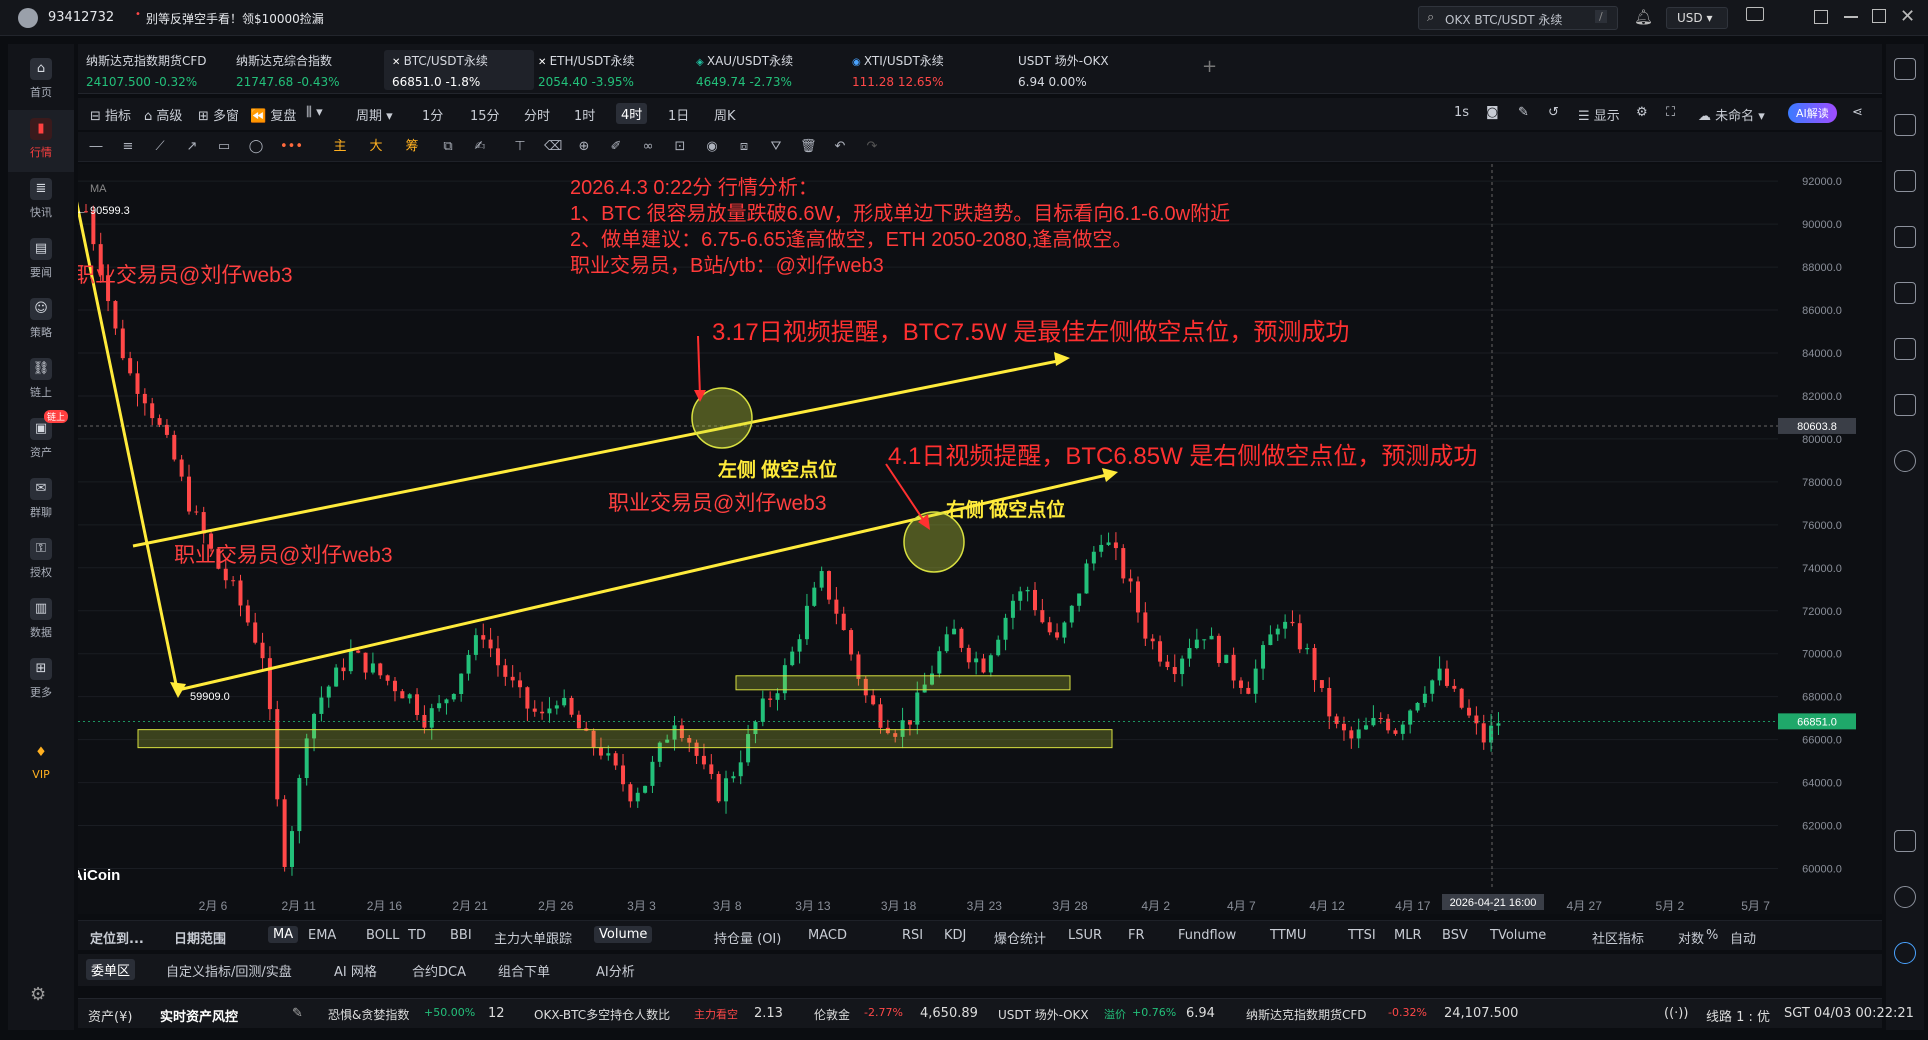  I want to click on ticker-2: ✕ BTC/USDT永续 66851.0 -1.8%, so click(459, 70).